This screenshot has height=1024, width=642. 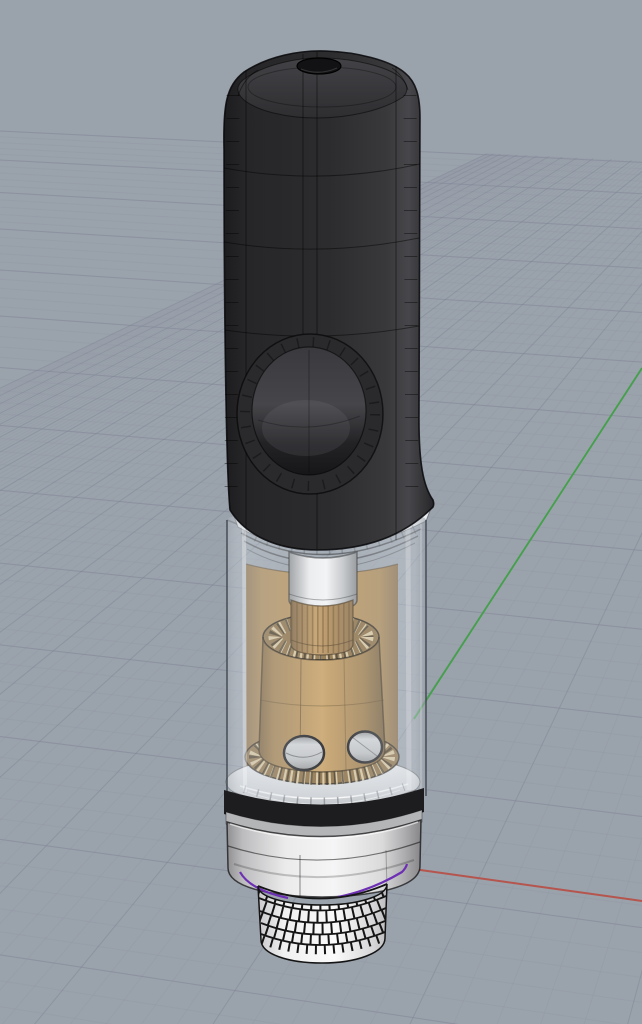 I want to click on scoop-sheen, so click(x=306, y=428).